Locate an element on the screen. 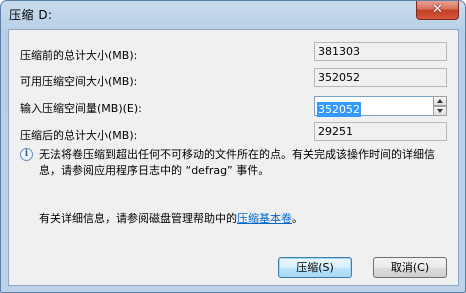  shrink-amount-spinner is located at coordinates (440, 106).